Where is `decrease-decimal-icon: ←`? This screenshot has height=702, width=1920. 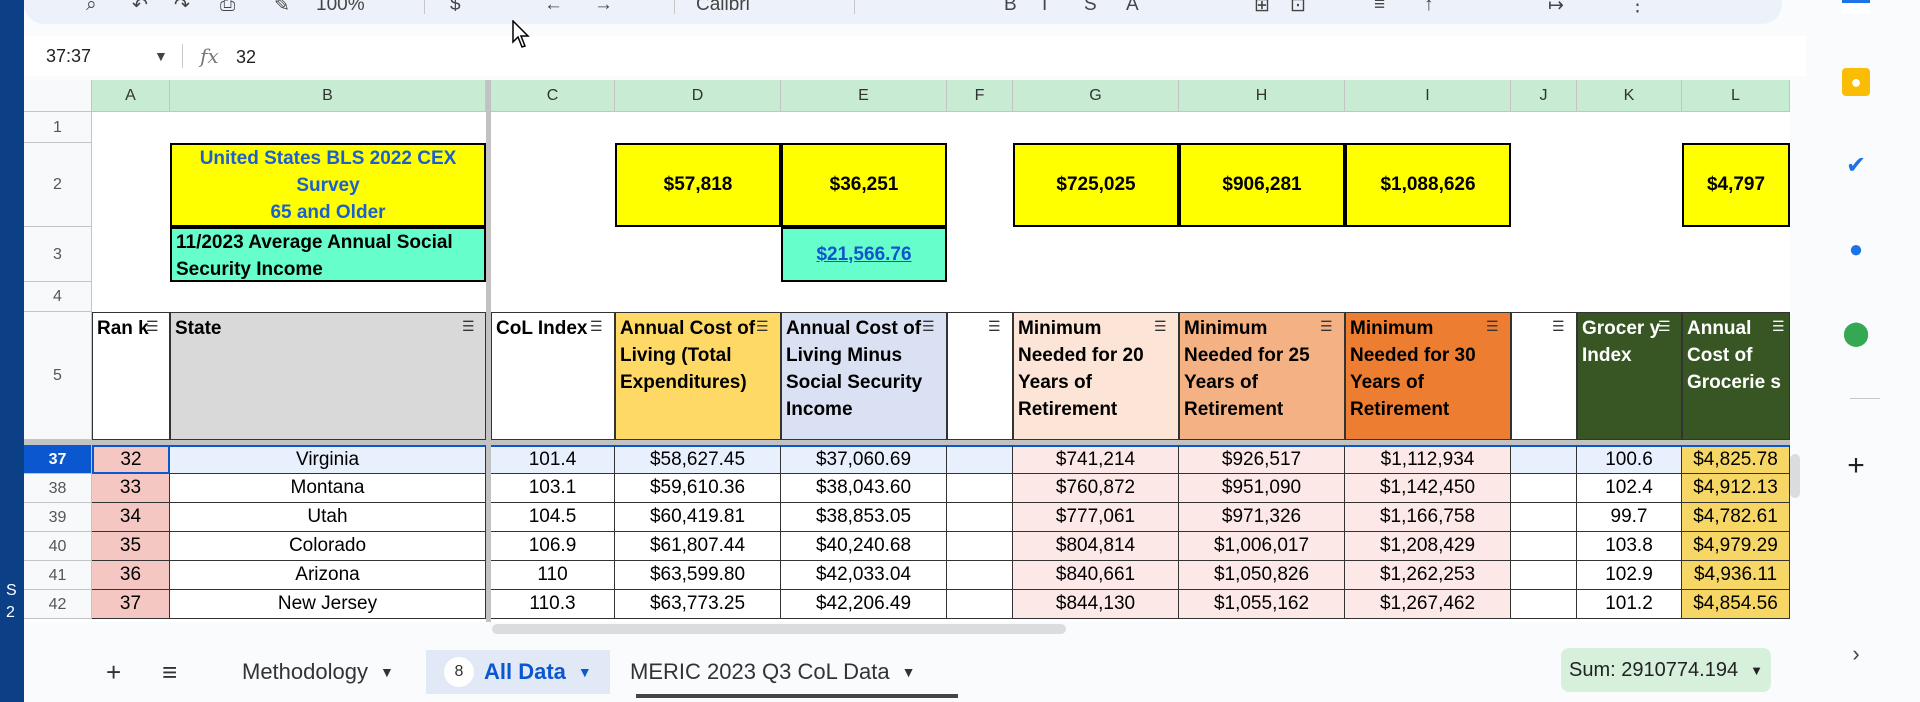 decrease-decimal-icon: ← is located at coordinates (553, 8).